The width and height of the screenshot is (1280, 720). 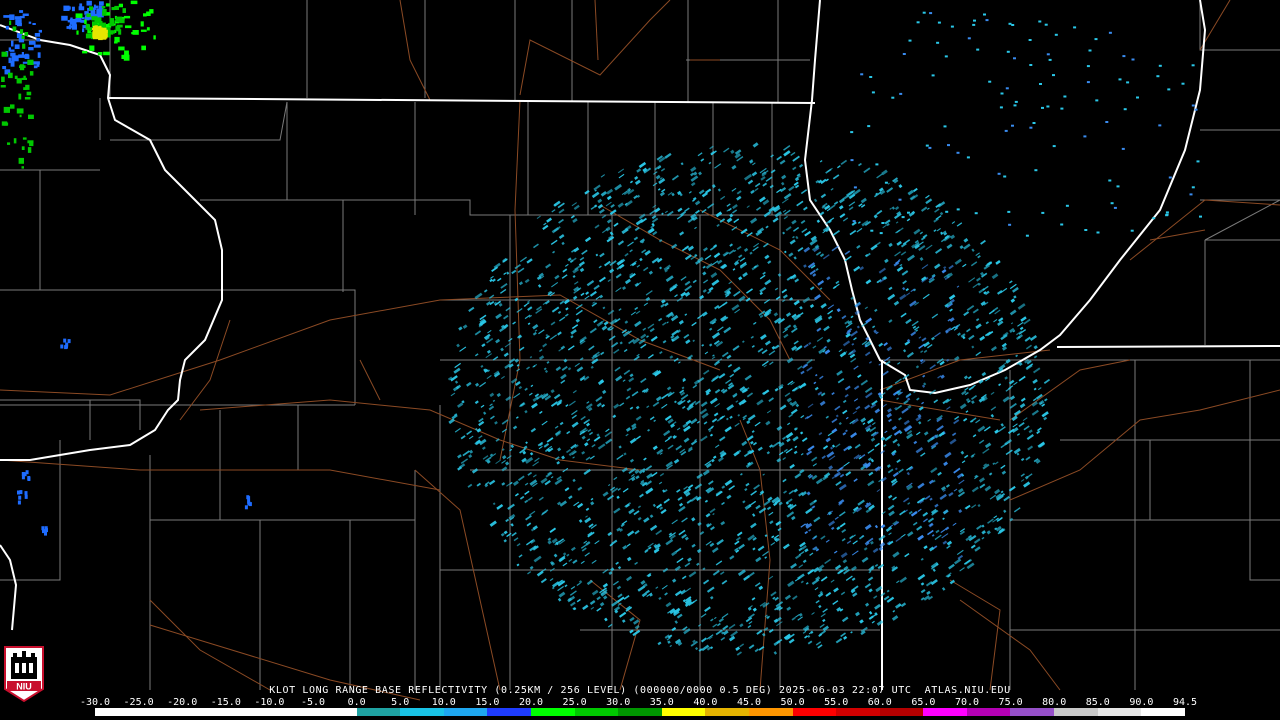 What do you see at coordinates (705, 702) in the screenshot?
I see `colorbar-tick-label: 40.0` at bounding box center [705, 702].